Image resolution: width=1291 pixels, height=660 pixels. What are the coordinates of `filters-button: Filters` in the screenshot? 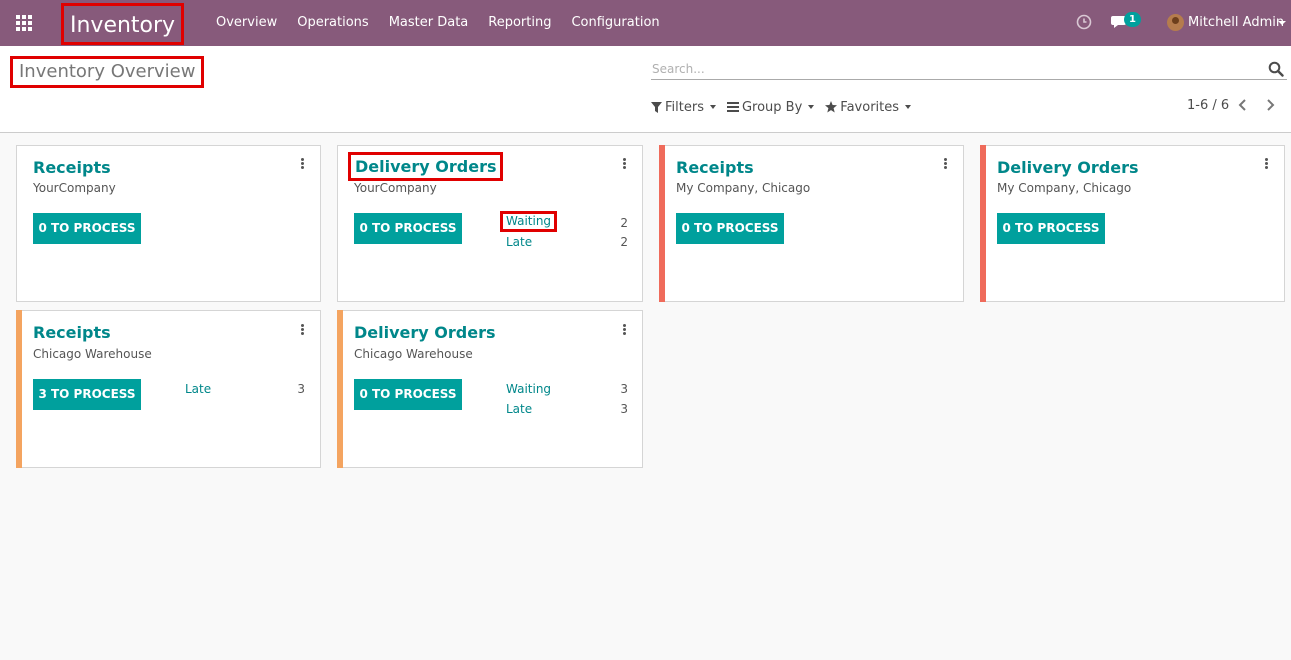 It's located at (683, 107).